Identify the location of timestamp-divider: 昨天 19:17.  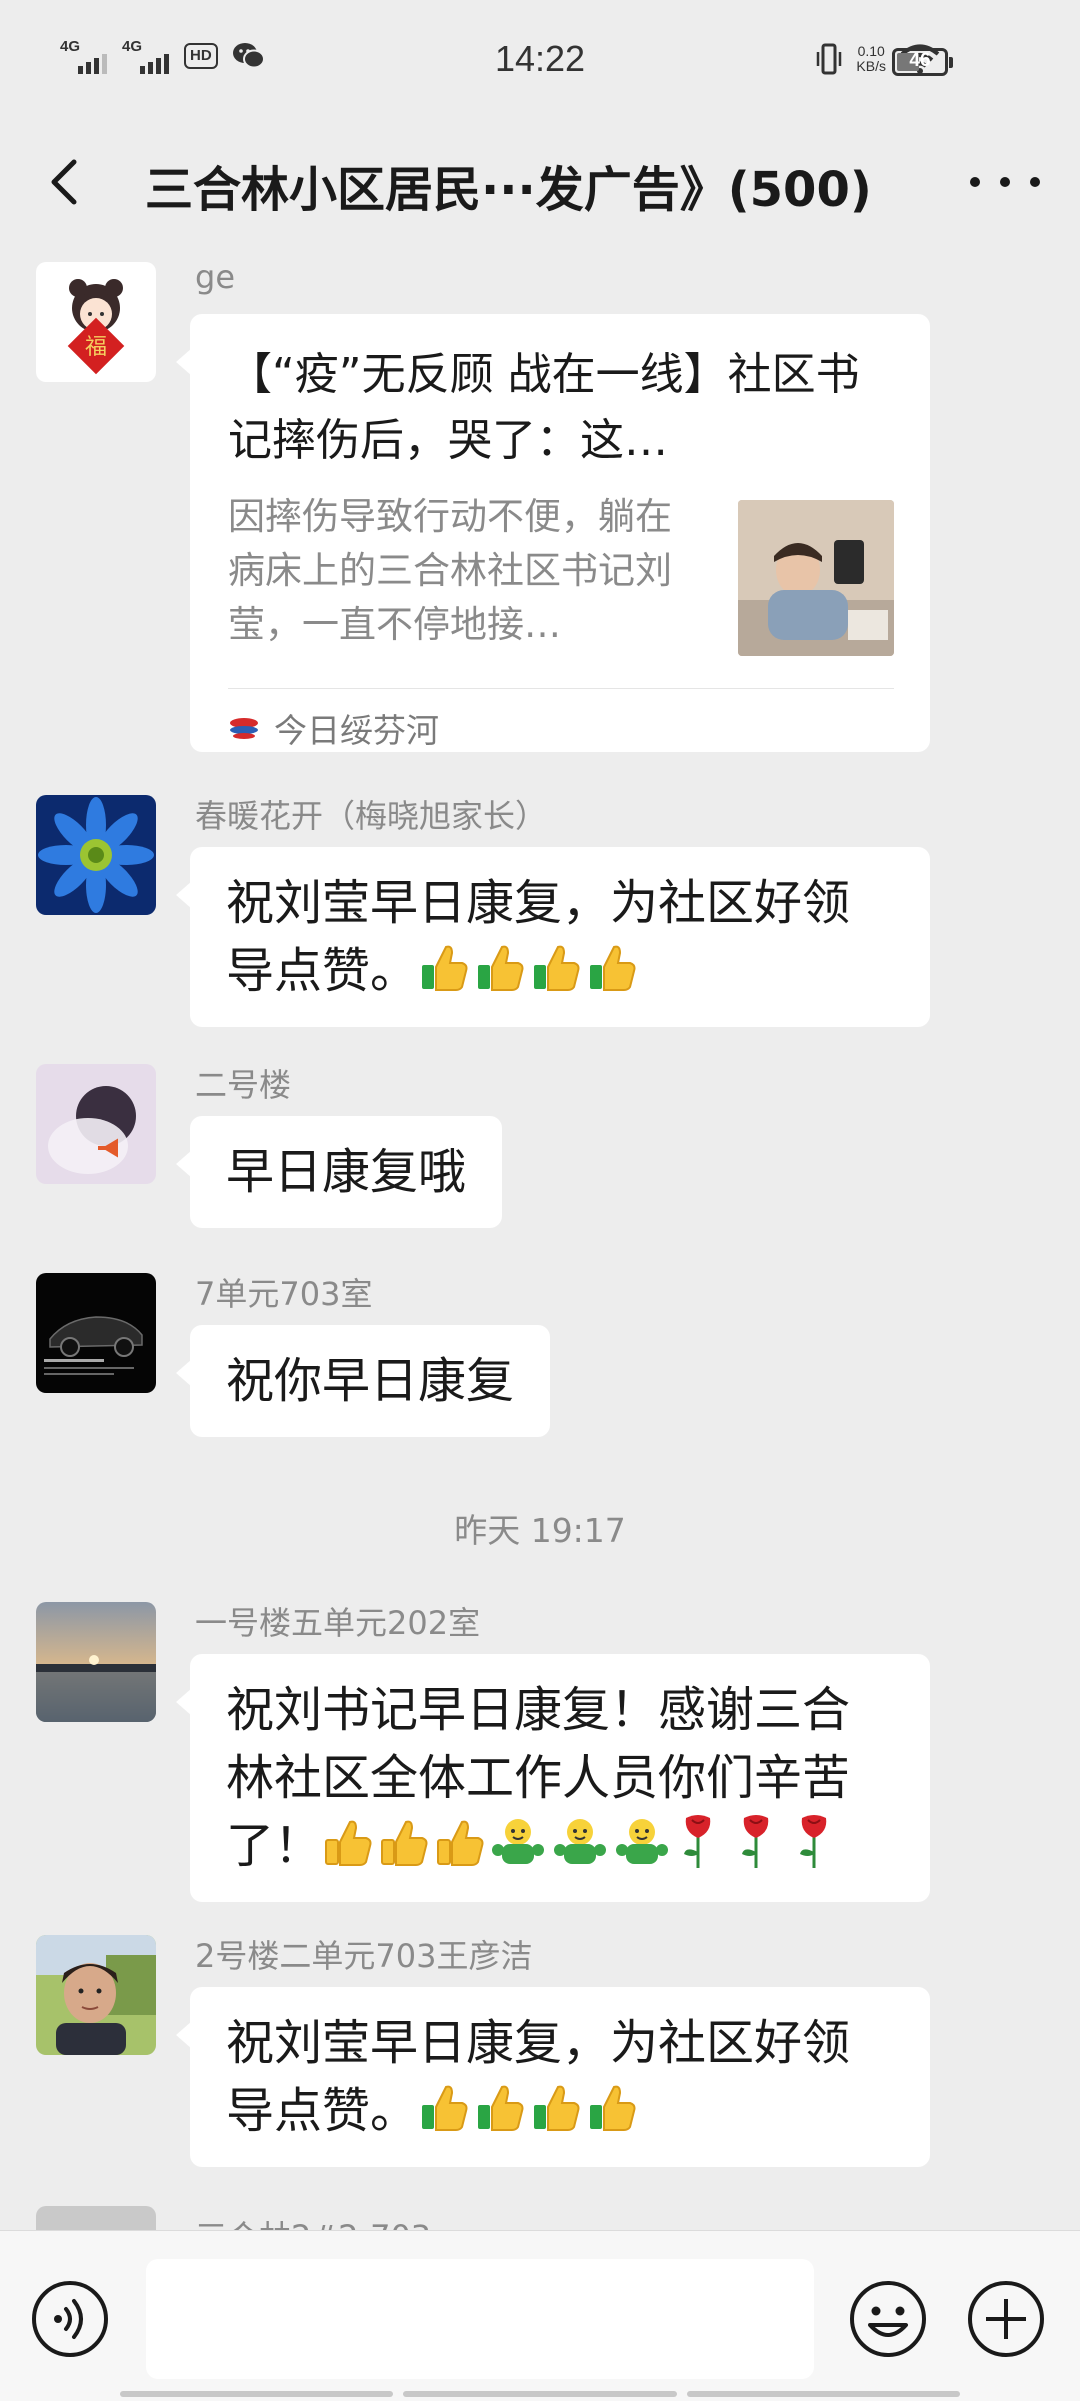
(540, 1530).